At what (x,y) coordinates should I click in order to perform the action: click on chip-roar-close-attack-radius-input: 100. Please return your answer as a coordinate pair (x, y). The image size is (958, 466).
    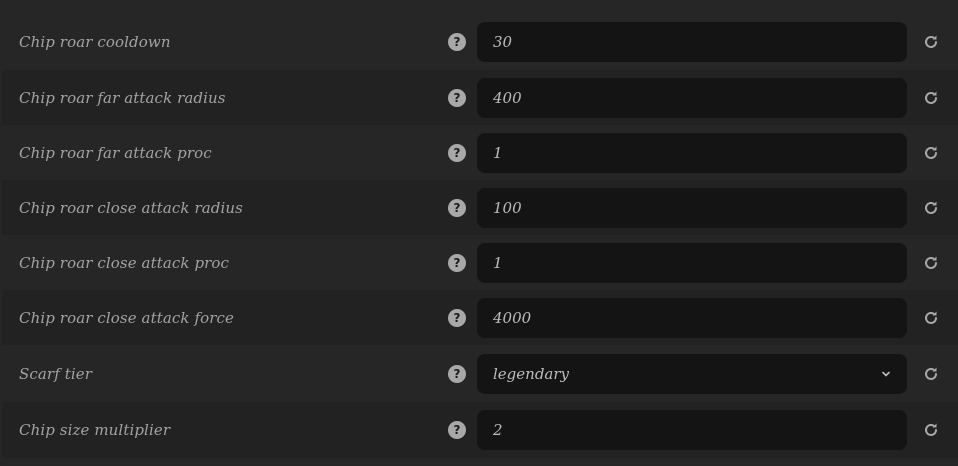
    Looking at the image, I should click on (692, 207).